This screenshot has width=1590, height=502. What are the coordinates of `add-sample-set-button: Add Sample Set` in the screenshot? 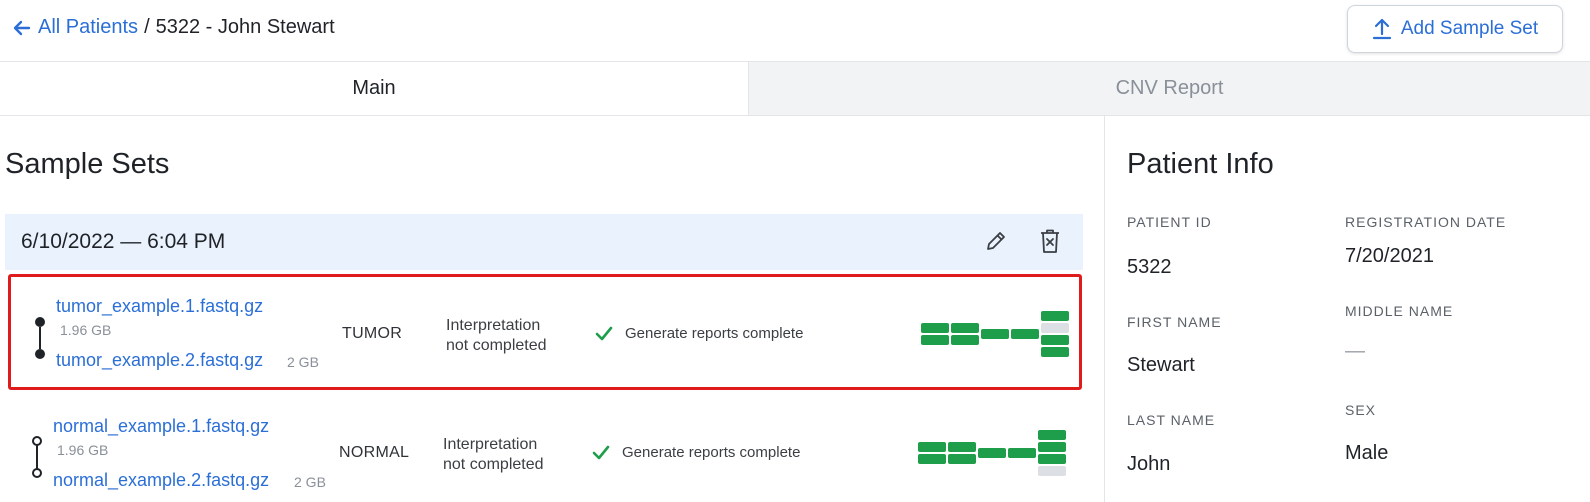 It's located at (1455, 29).